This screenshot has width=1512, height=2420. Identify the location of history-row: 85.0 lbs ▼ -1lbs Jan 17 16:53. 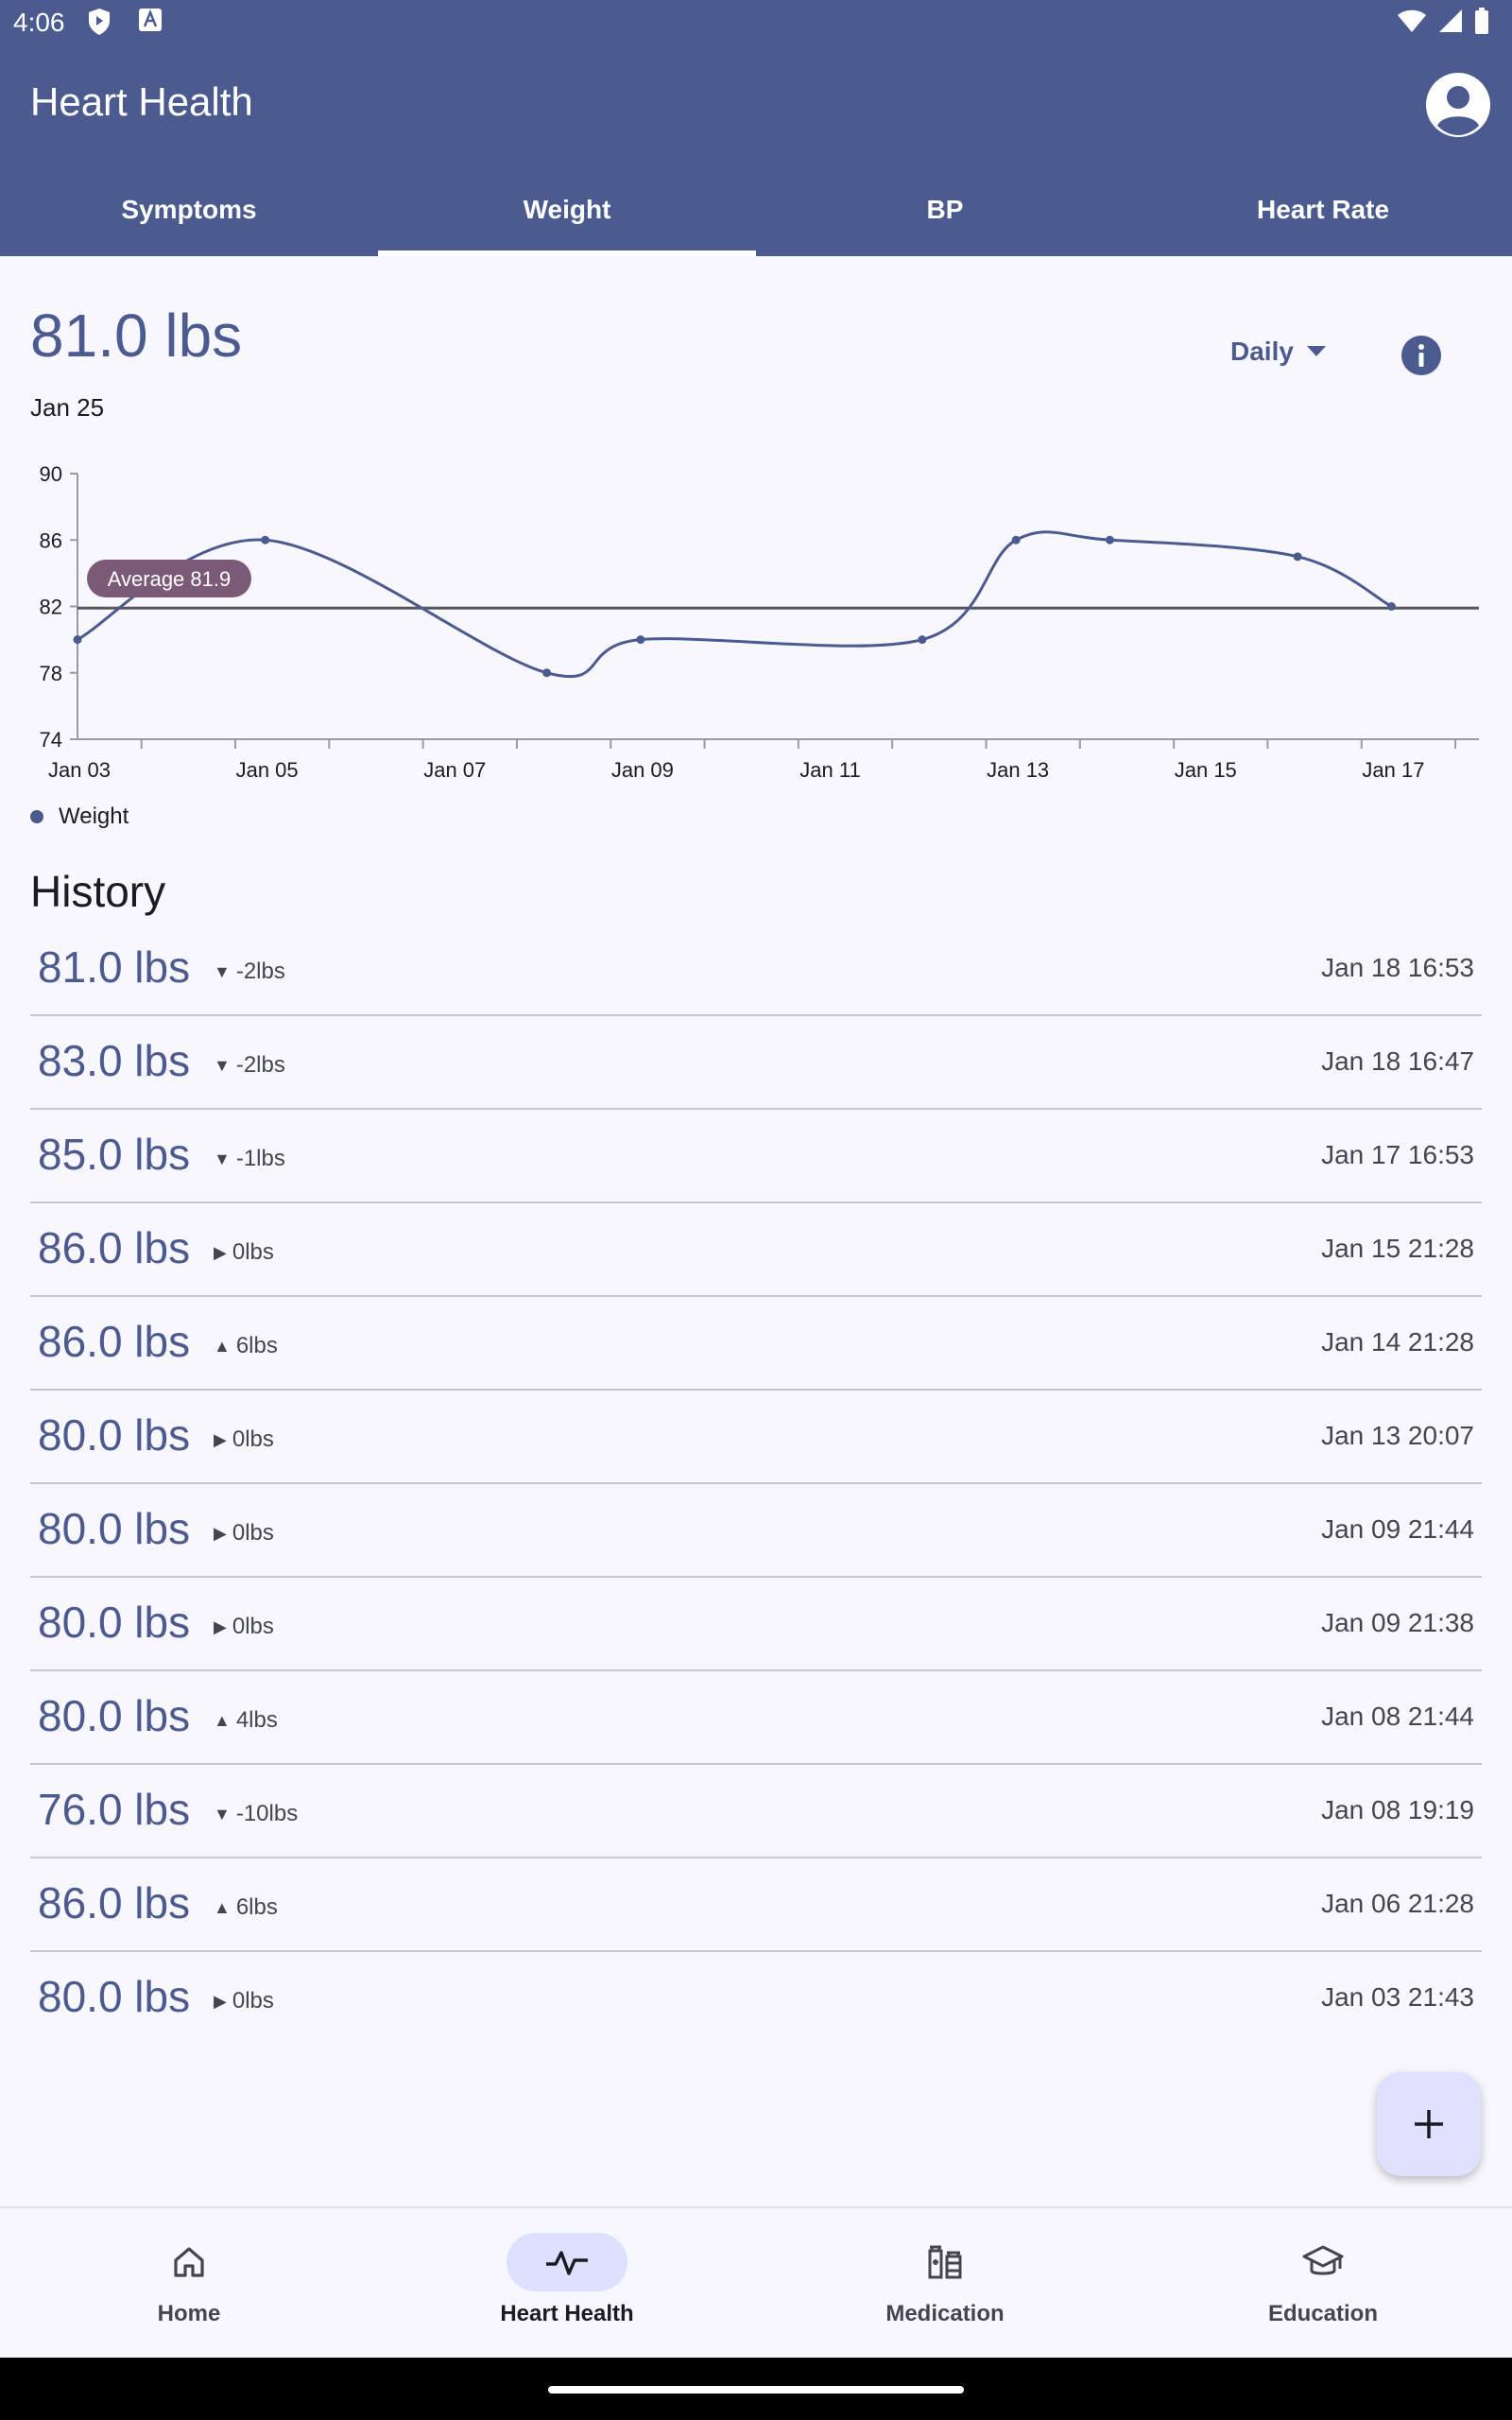
(756, 1156).